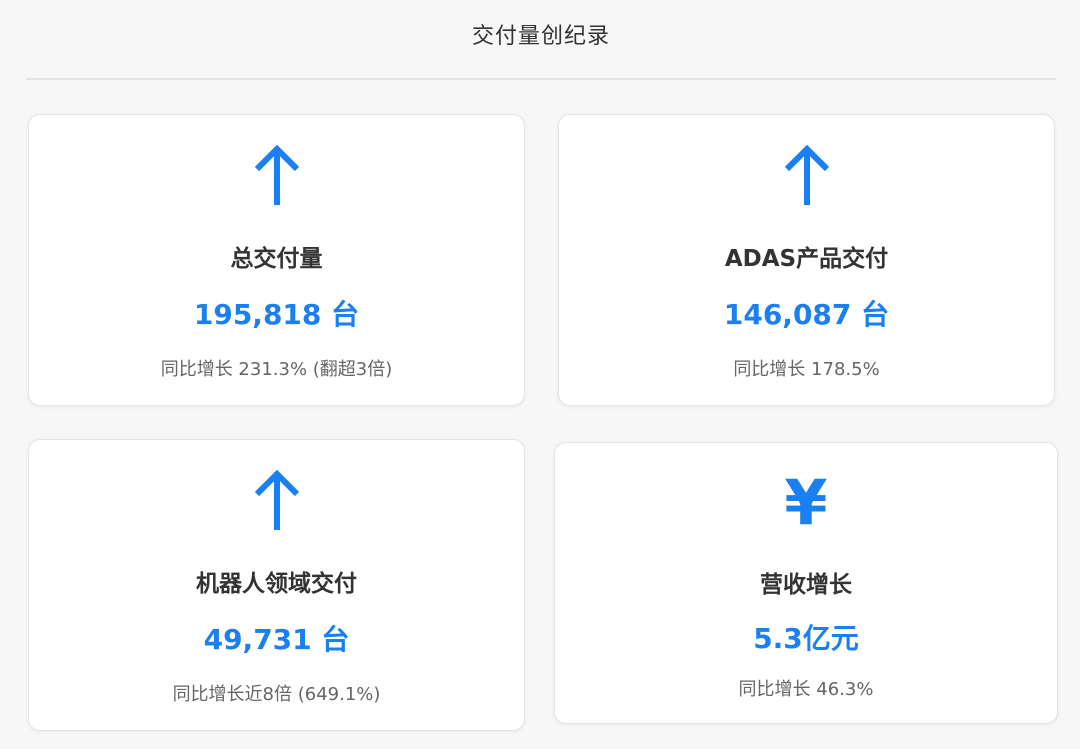 The width and height of the screenshot is (1080, 749). Describe the element at coordinates (806, 314) in the screenshot. I see `stat-card-value: 146,087 台` at that location.